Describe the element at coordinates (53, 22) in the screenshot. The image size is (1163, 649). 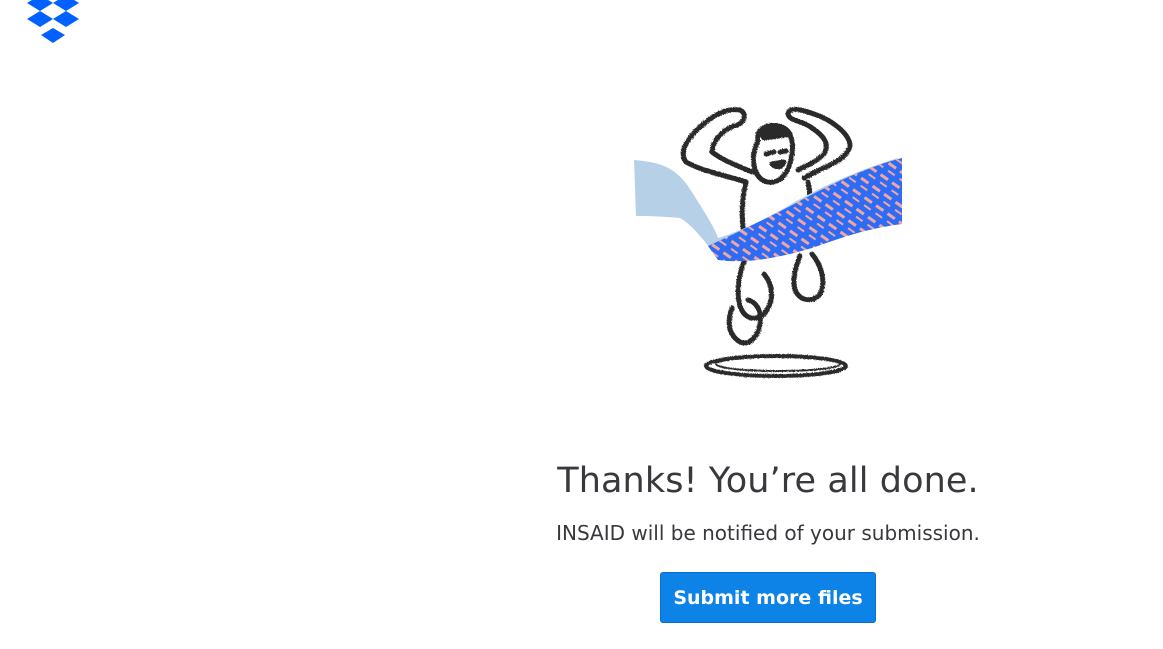
I see `dropbox-logo-icon` at that location.